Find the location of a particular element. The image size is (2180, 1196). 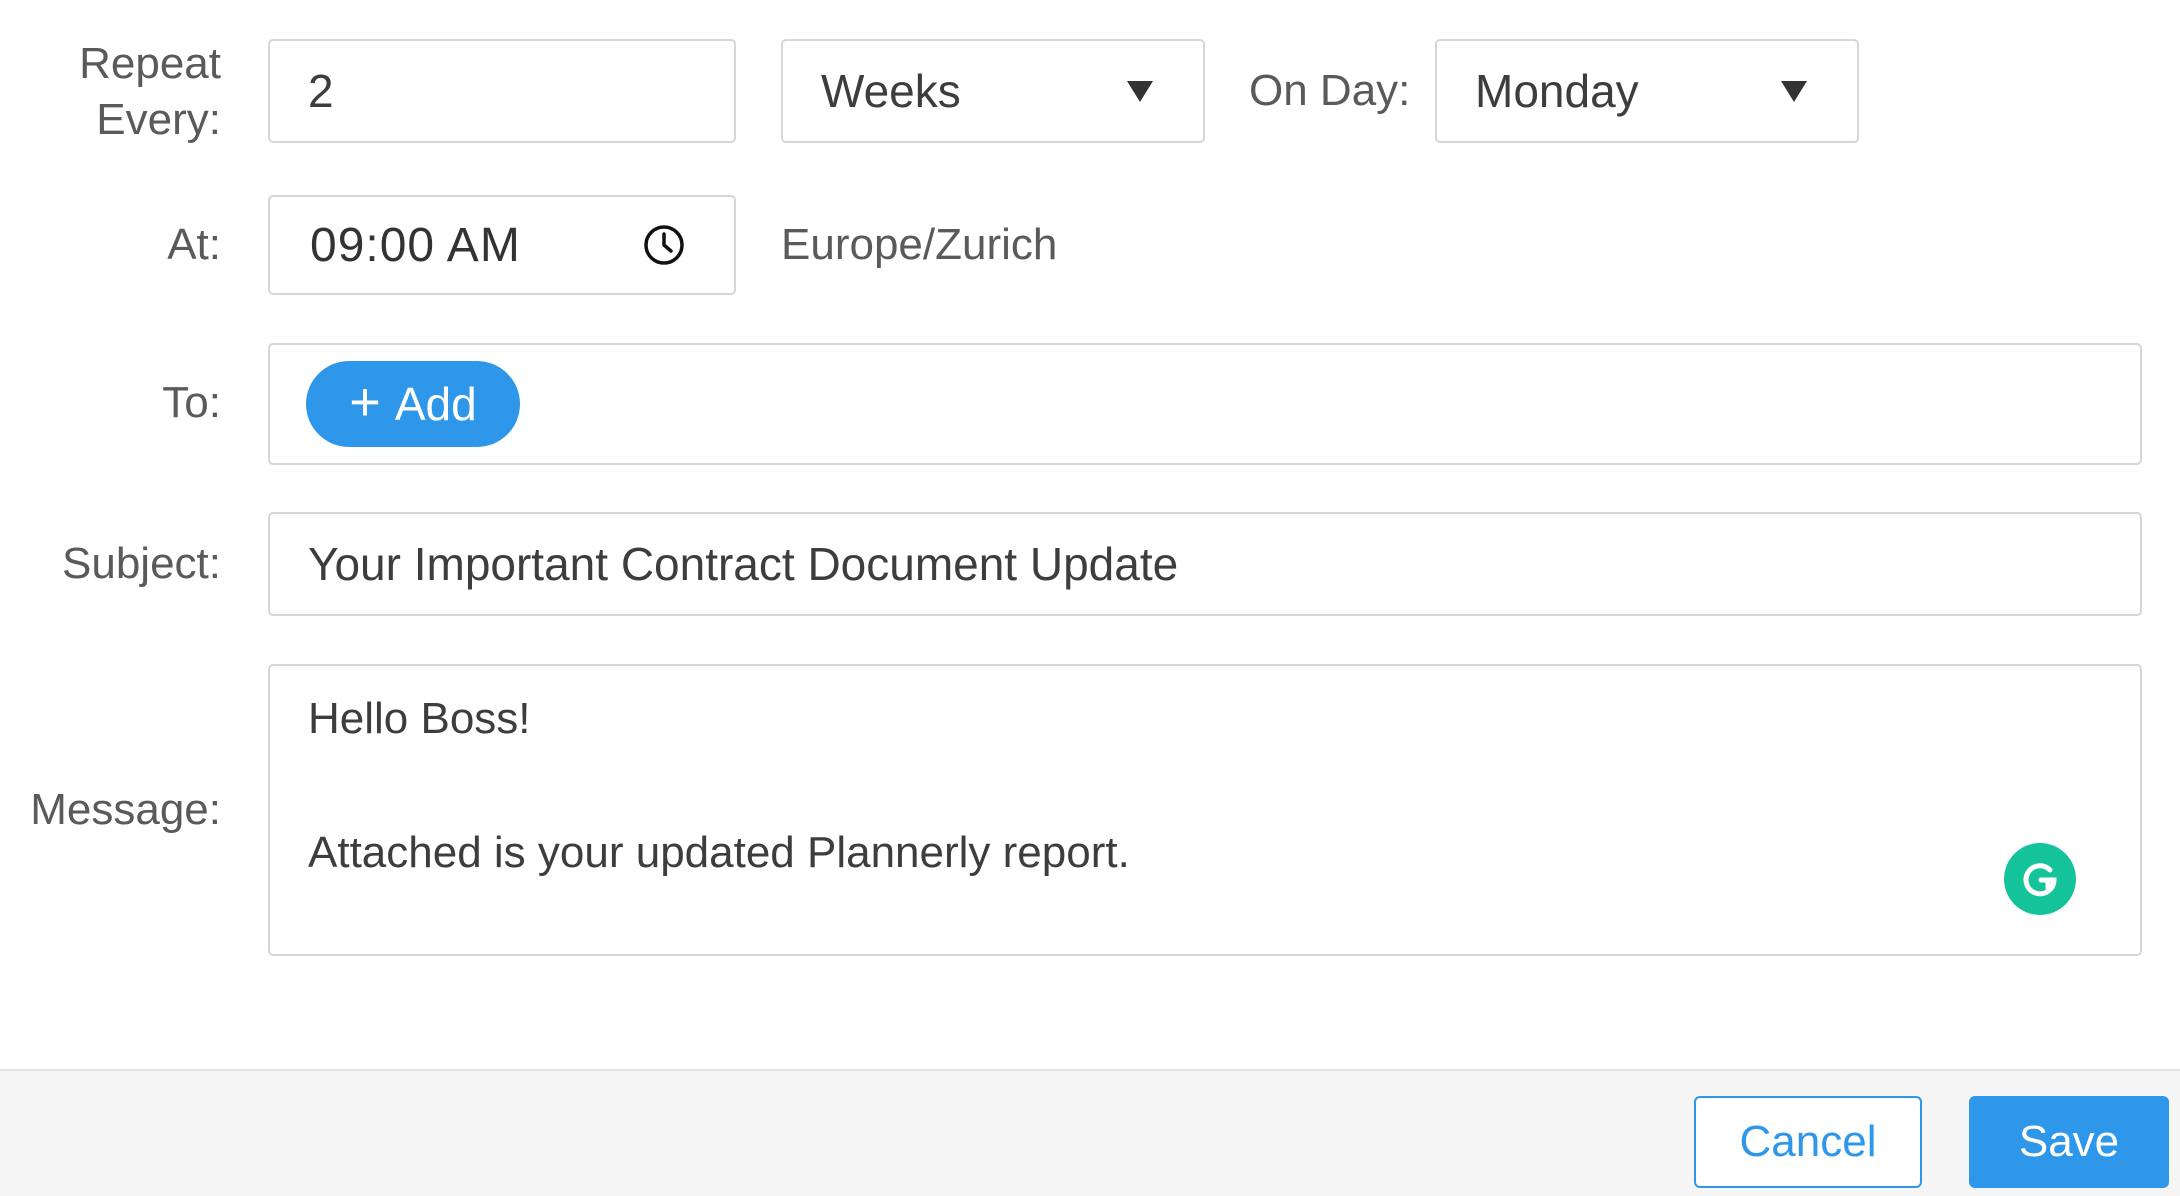

add-recipient-label: Add is located at coordinates (435, 404).